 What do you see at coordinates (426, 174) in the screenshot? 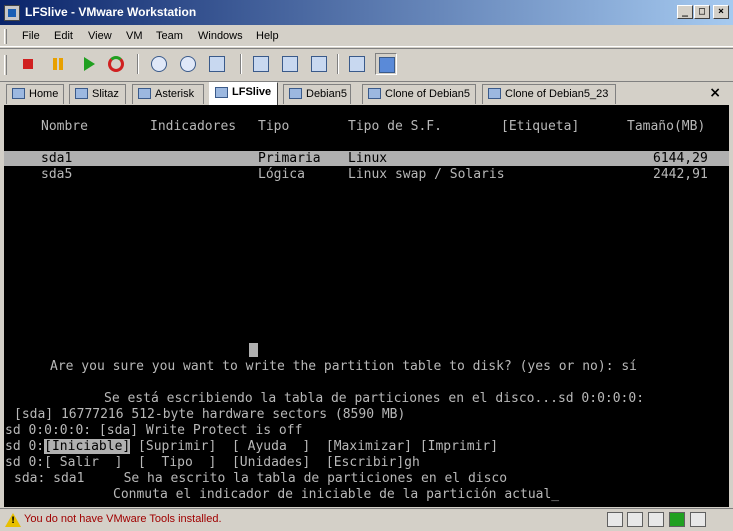
I see `partition-fs-type: Linux swap / Solaris` at bounding box center [426, 174].